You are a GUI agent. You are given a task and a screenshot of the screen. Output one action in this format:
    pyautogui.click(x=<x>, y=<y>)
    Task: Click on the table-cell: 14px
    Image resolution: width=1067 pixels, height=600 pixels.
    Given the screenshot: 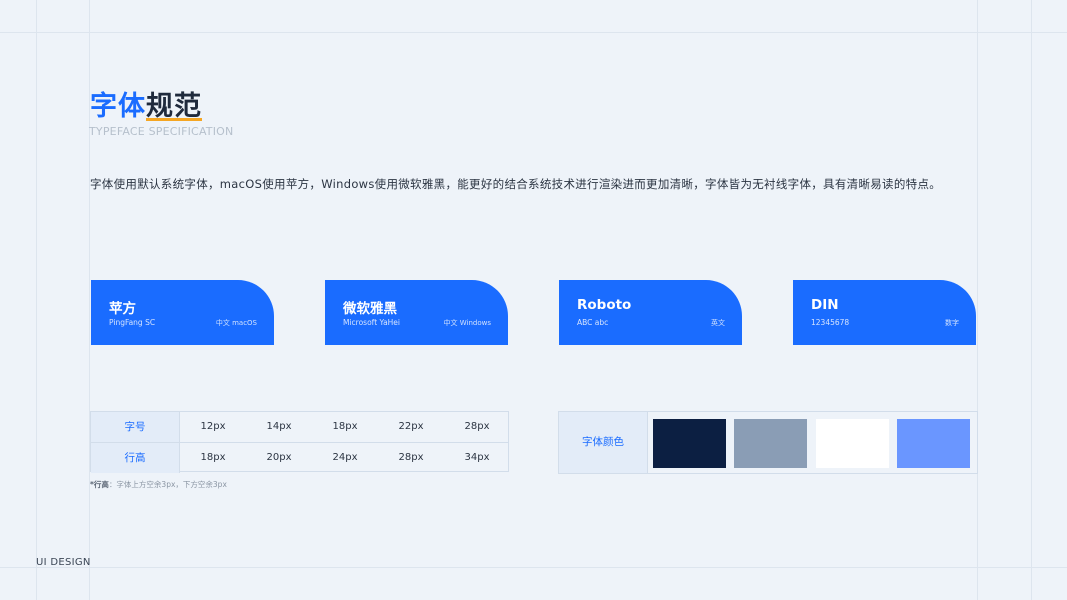 What is the action you would take?
    pyautogui.click(x=279, y=426)
    